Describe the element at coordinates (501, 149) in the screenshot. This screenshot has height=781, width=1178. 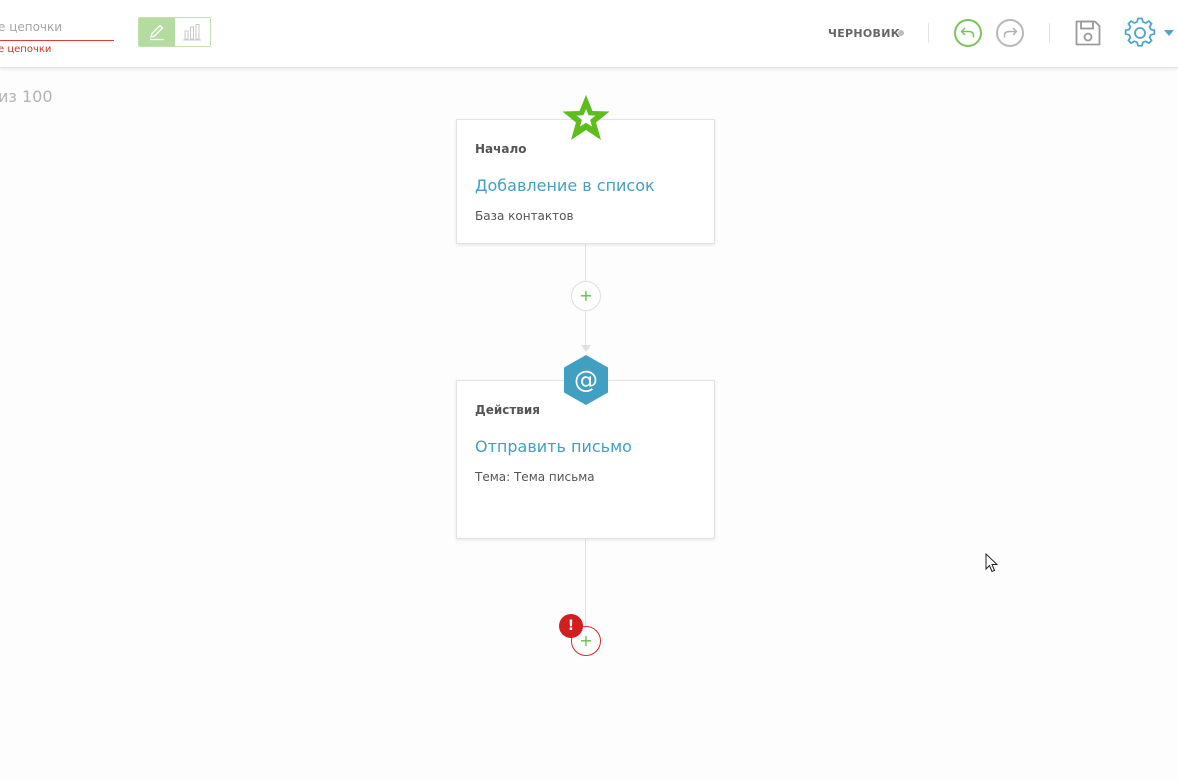
I see `start-node-label: Начало` at that location.